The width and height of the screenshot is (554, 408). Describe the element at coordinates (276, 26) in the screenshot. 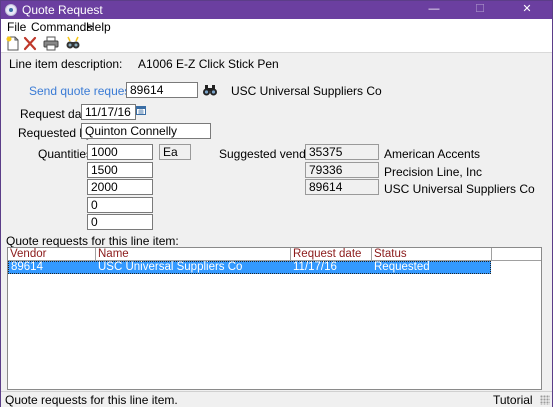

I see `menu-bar: File Commands Help` at that location.